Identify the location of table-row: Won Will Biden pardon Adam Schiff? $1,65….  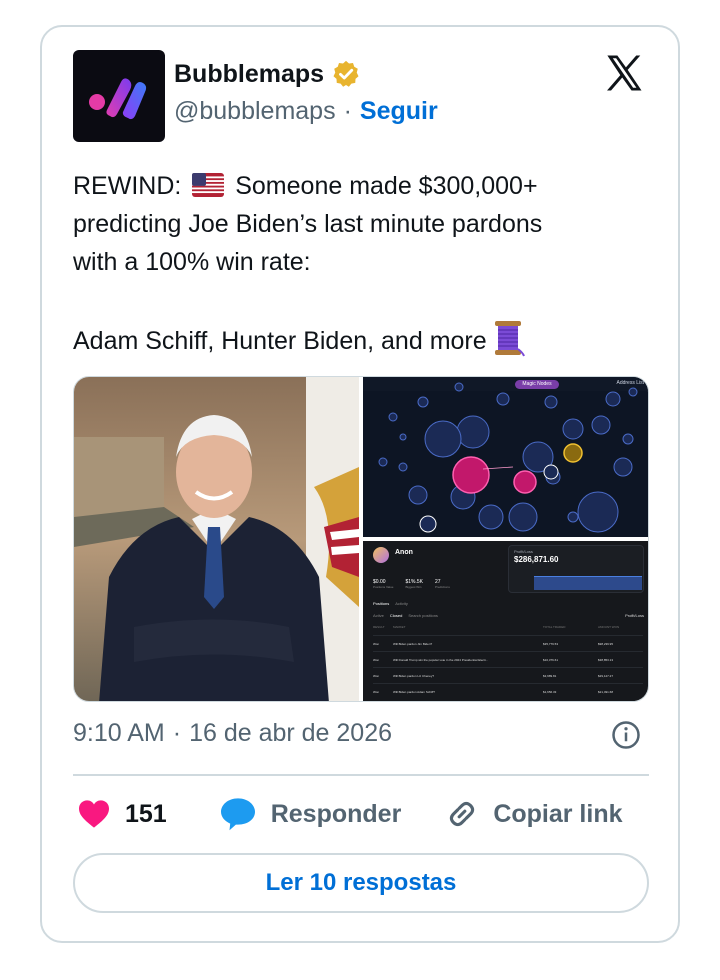
(508, 691).